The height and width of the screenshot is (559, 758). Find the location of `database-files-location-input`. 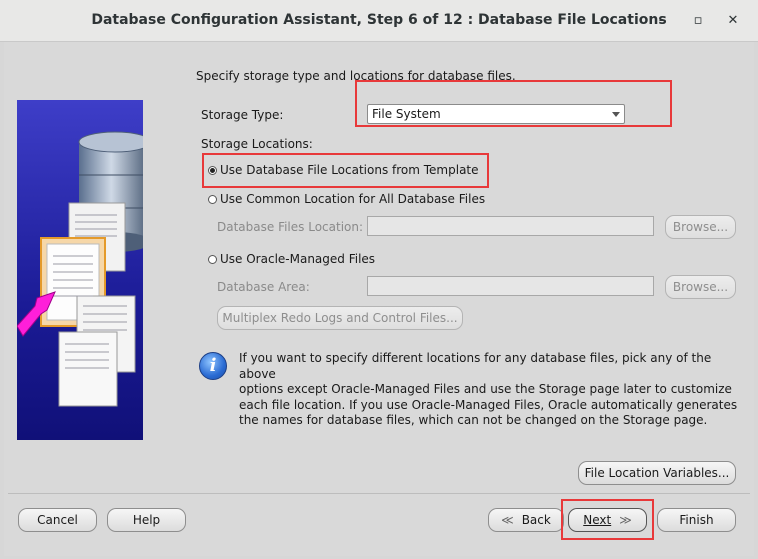

database-files-location-input is located at coordinates (510, 226).